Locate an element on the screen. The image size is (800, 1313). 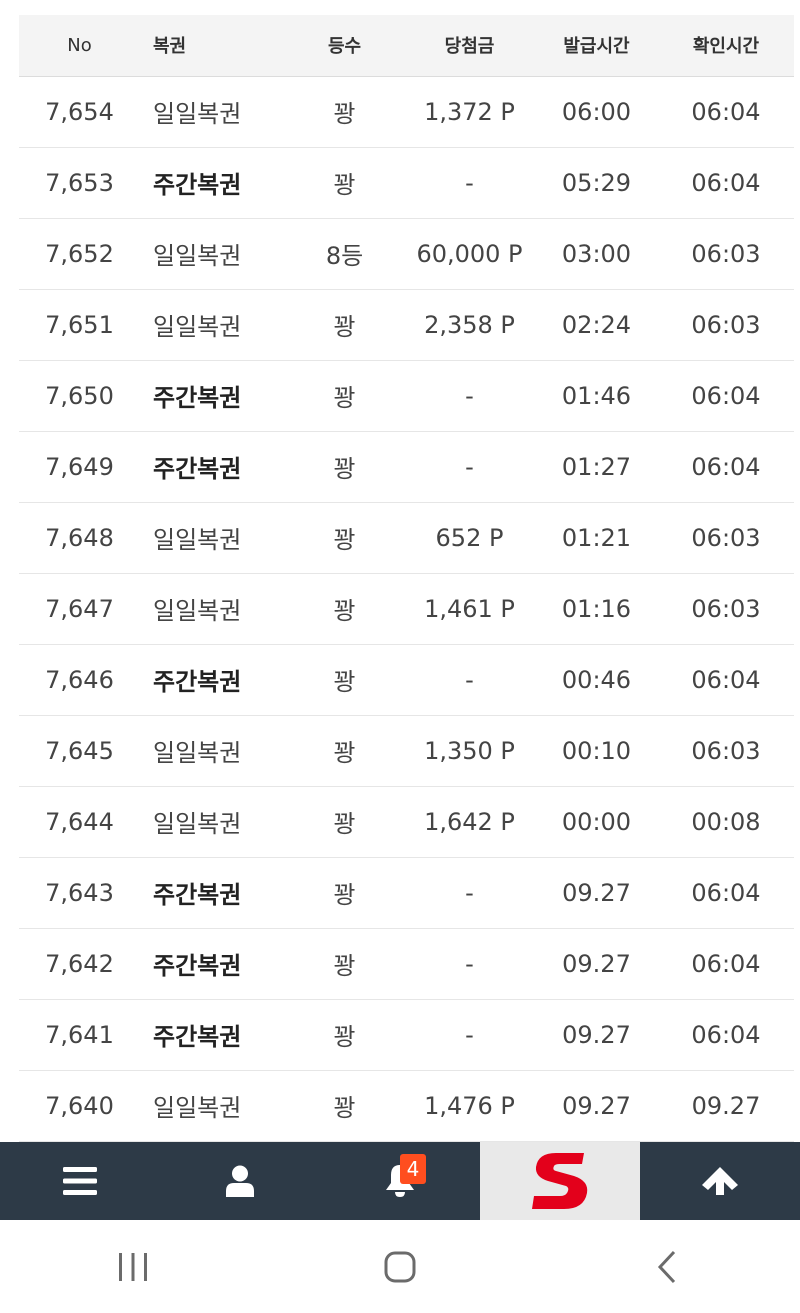
table-row: 7,643 주간복권 꽝 -09.27 06:04 is located at coordinates (406, 893).